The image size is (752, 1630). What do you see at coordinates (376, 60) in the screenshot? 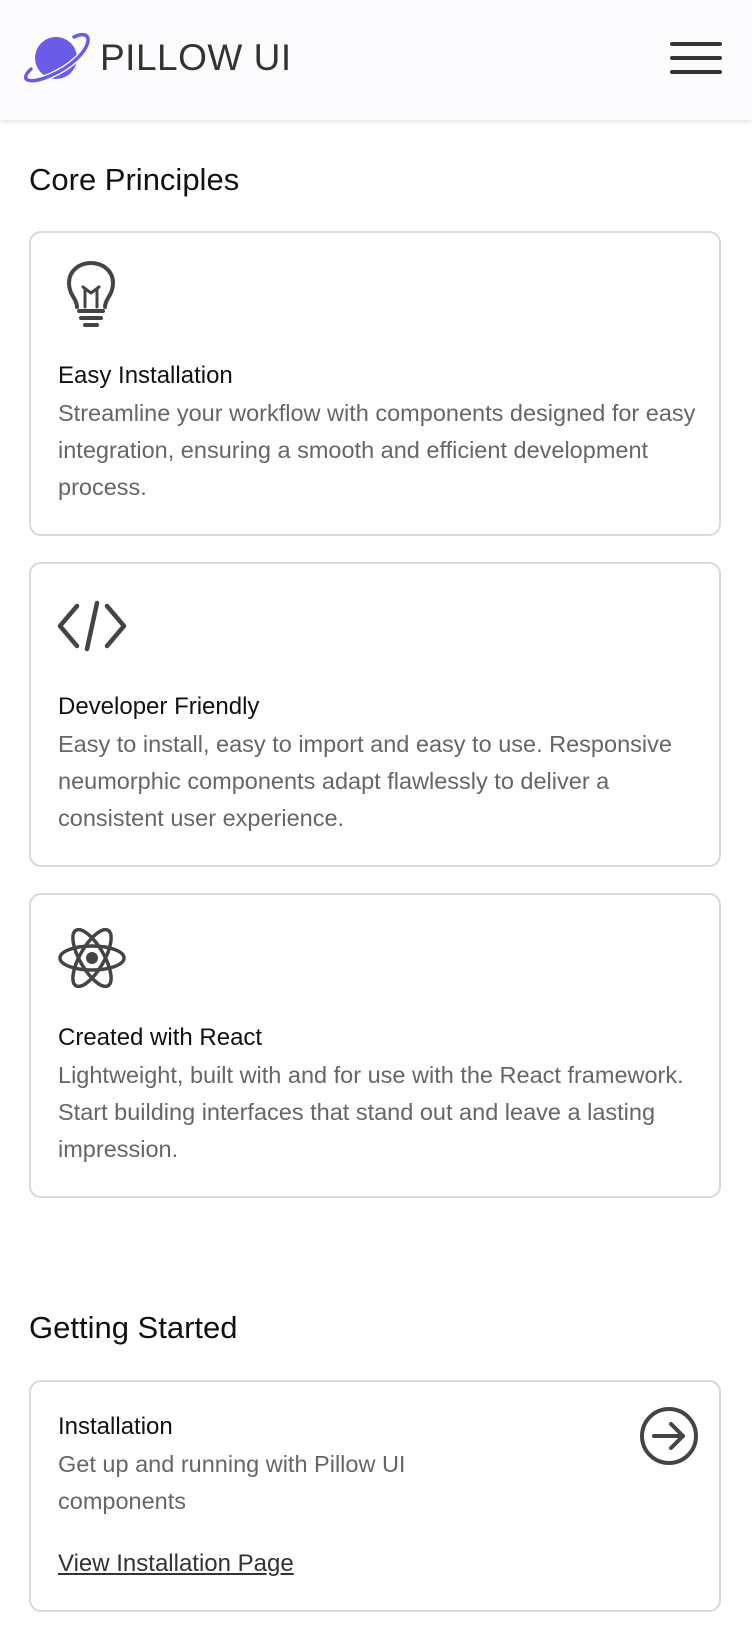
I see `top-navbar: PILLOW UI` at bounding box center [376, 60].